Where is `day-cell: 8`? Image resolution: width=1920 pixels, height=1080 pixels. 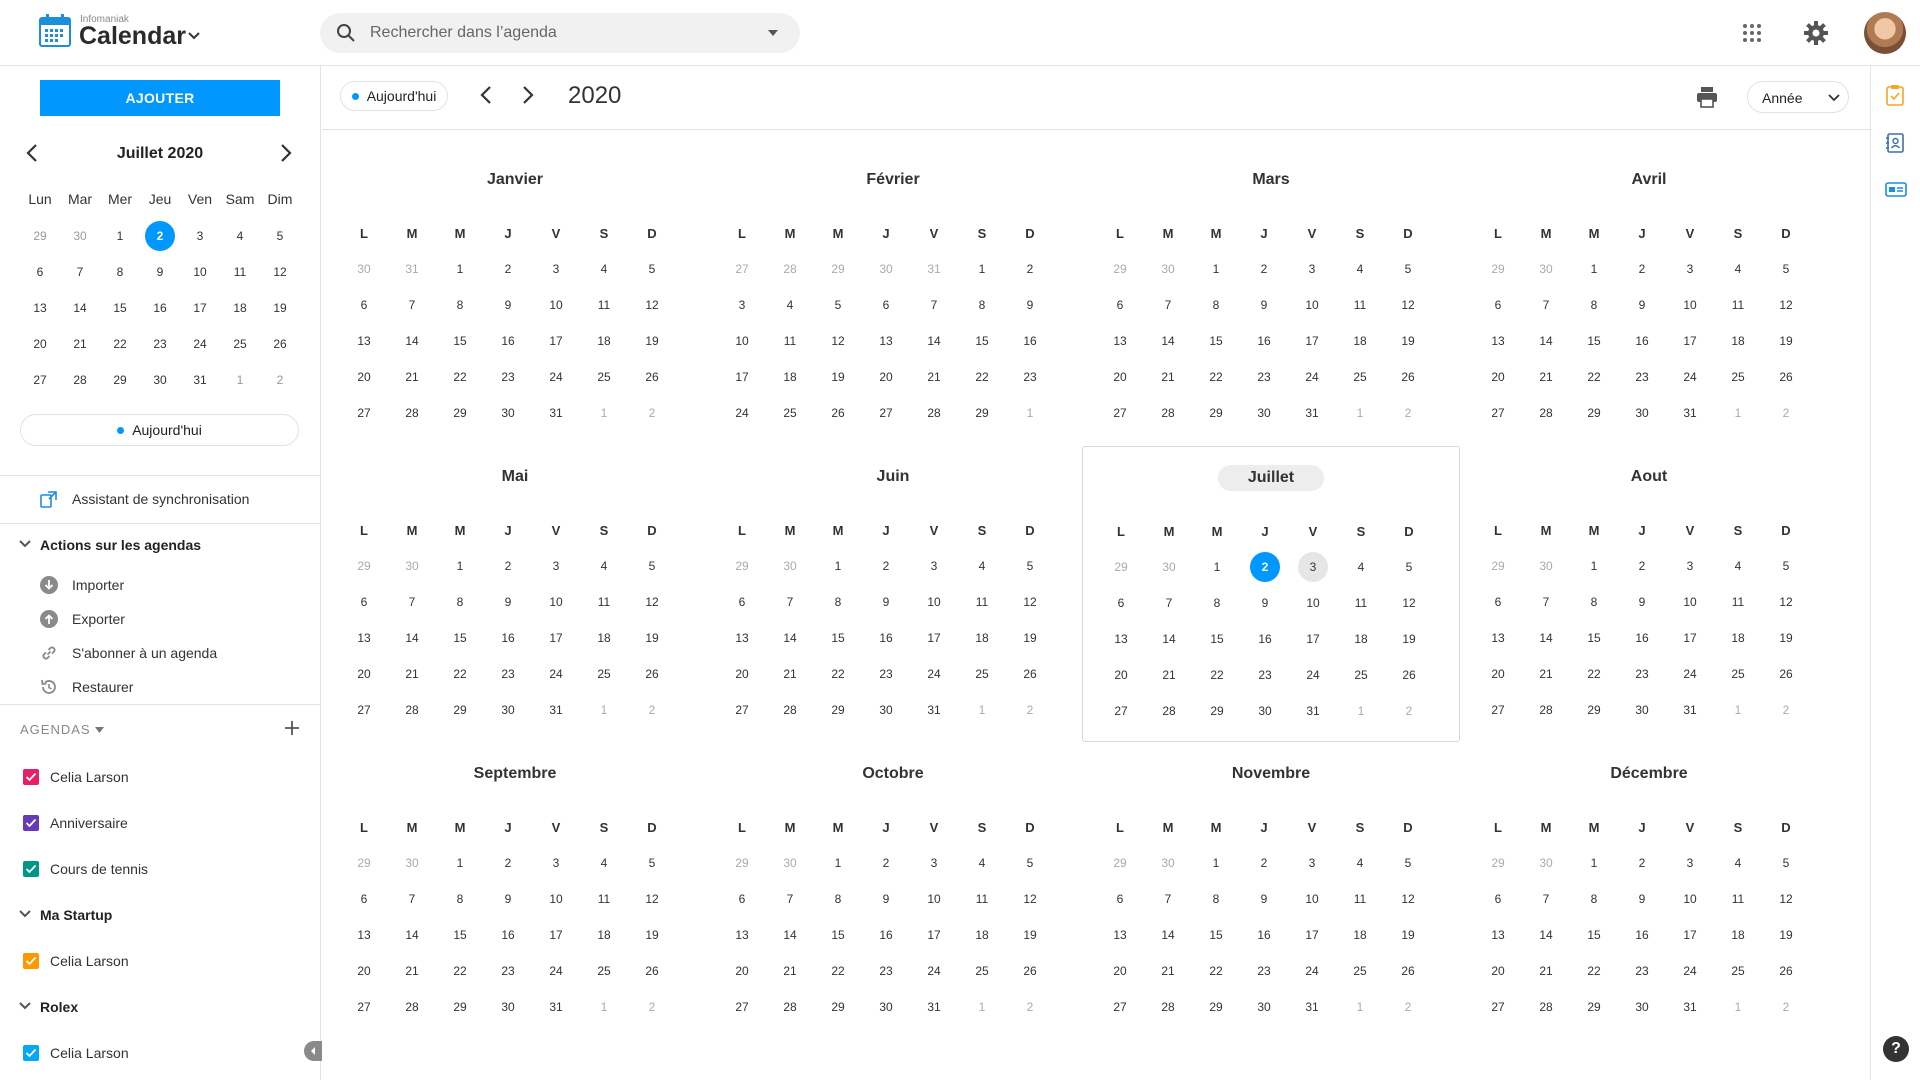
day-cell: 8 is located at coordinates (460, 305).